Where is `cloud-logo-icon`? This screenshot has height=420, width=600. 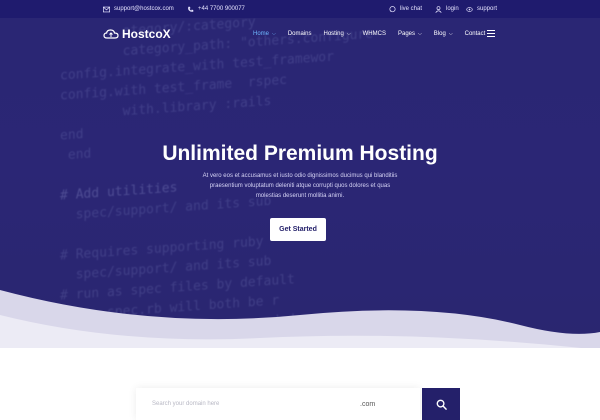 cloud-logo-icon is located at coordinates (111, 34).